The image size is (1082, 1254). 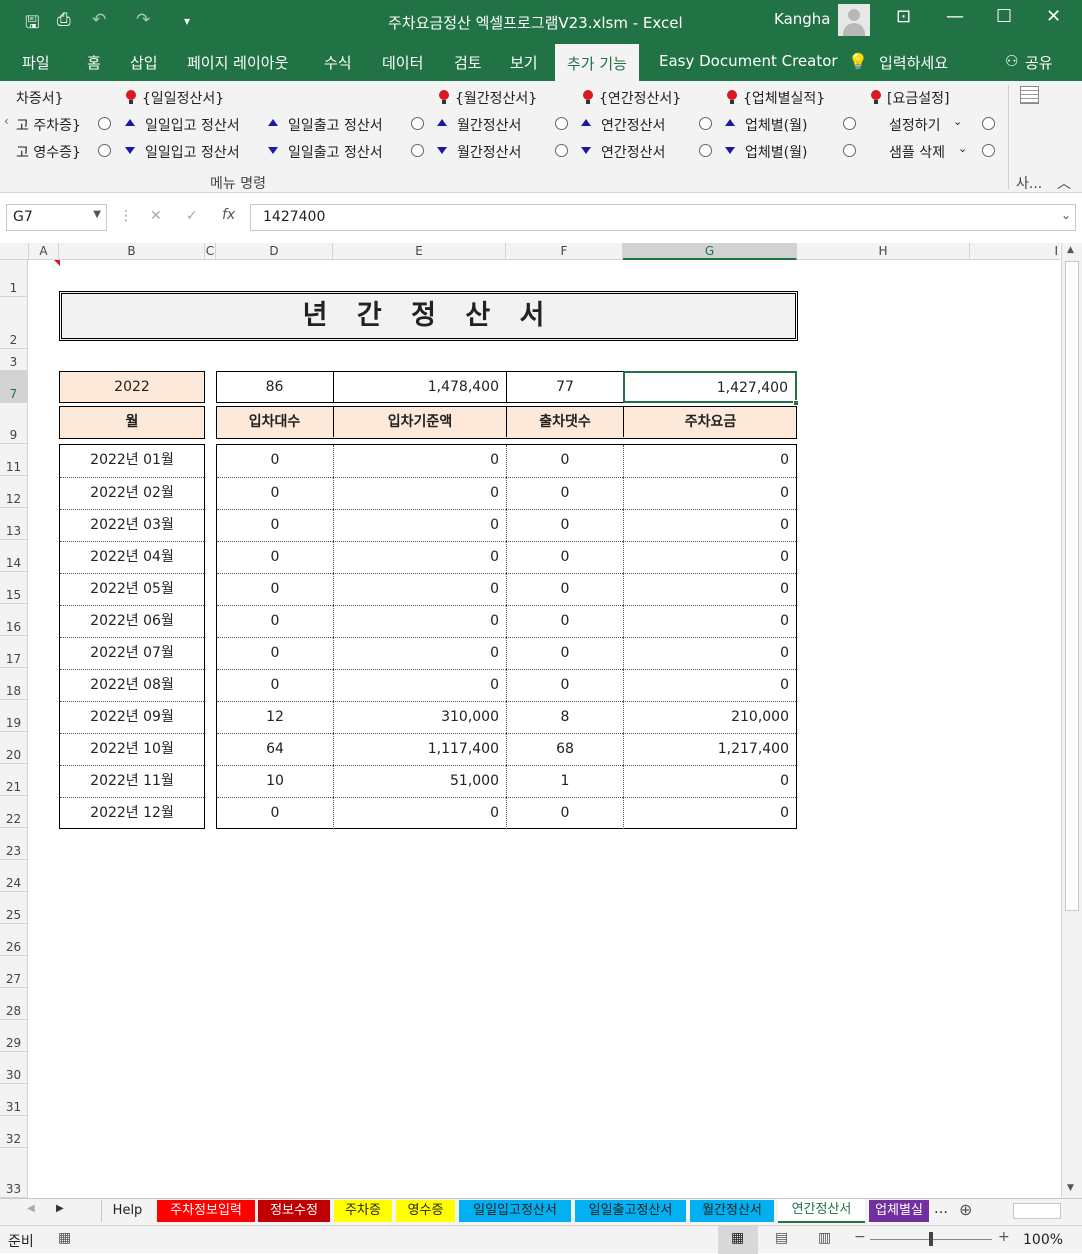 I want to click on amount-in-cell: 51,000, so click(x=419, y=781).